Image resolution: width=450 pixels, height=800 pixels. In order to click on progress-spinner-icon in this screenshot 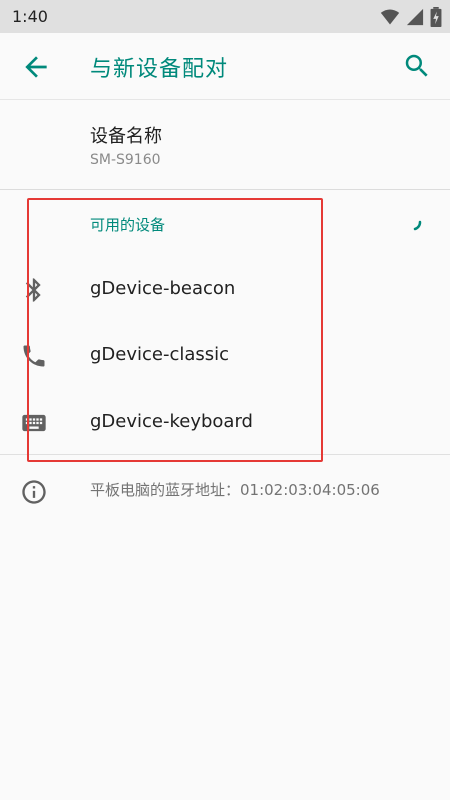, I will do `click(417, 225)`.